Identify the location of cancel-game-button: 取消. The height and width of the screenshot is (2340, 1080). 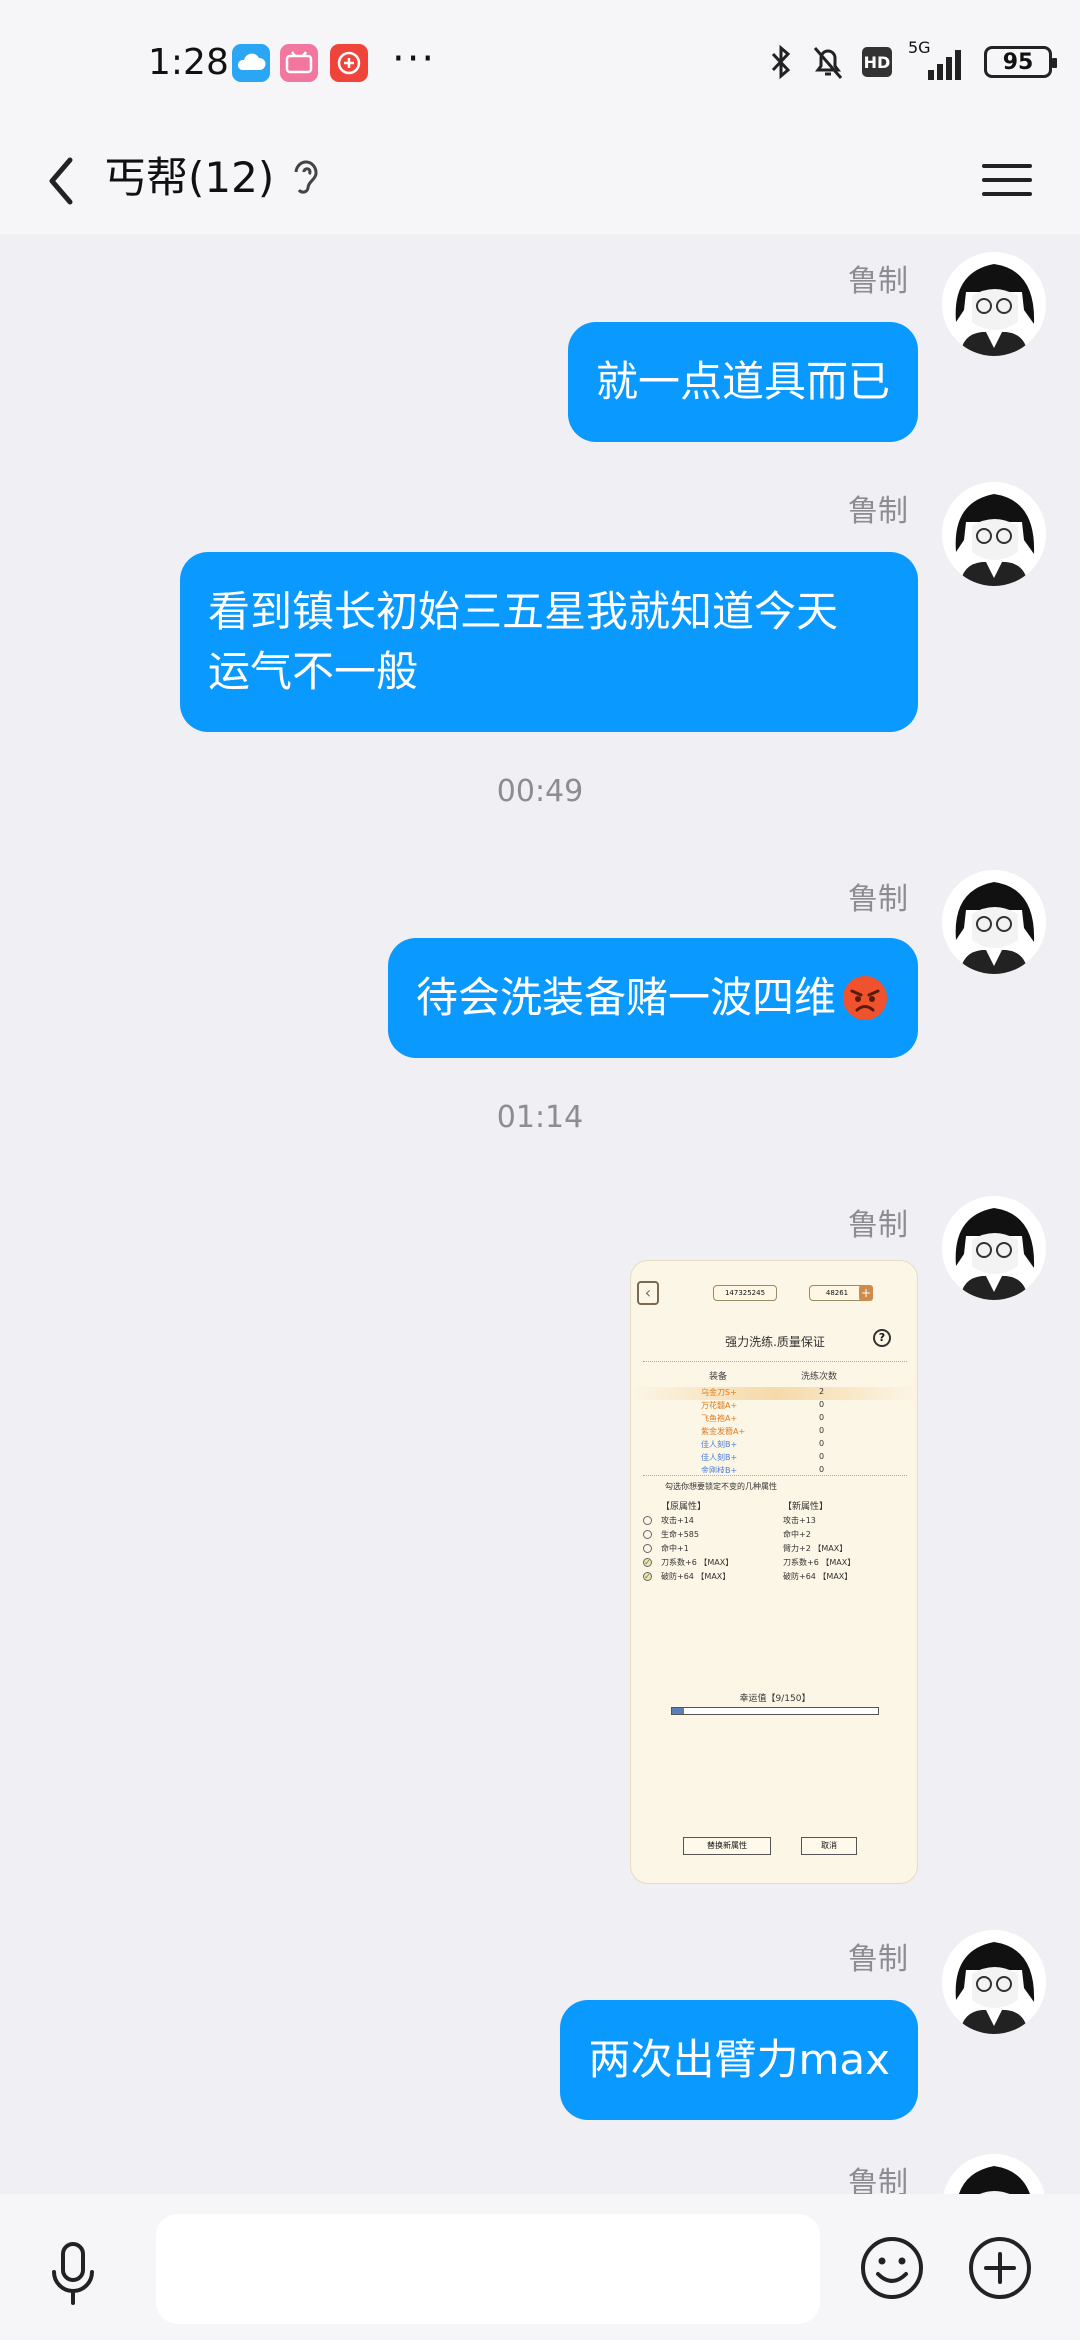
(829, 1846).